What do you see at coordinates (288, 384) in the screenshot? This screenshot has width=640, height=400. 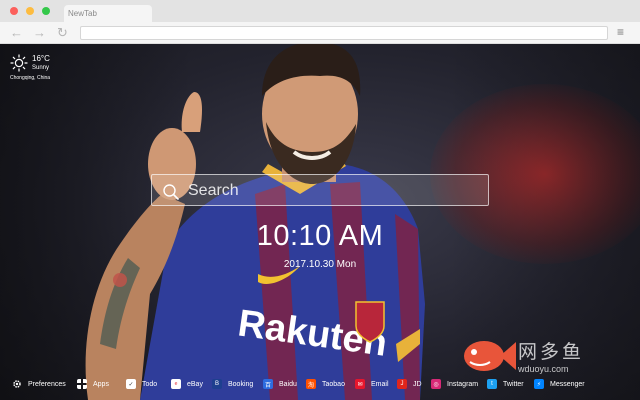 I see `bottom-item-label: Baidu` at bounding box center [288, 384].